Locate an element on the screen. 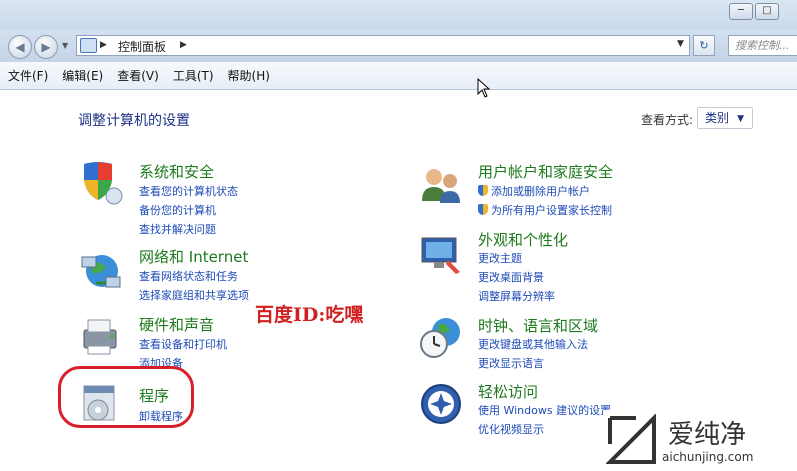 The width and height of the screenshot is (797, 471). page-title: 调整计算机的设置 is located at coordinates (134, 121).